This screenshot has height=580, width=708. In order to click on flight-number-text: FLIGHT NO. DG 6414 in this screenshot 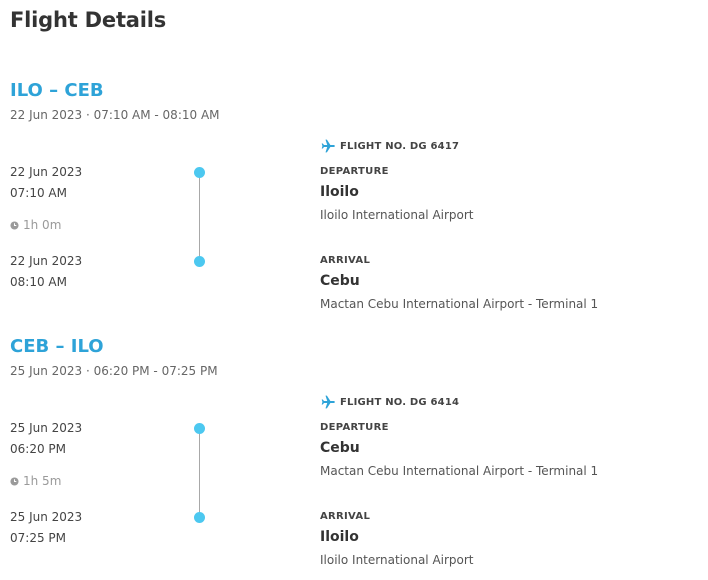, I will do `click(400, 402)`.